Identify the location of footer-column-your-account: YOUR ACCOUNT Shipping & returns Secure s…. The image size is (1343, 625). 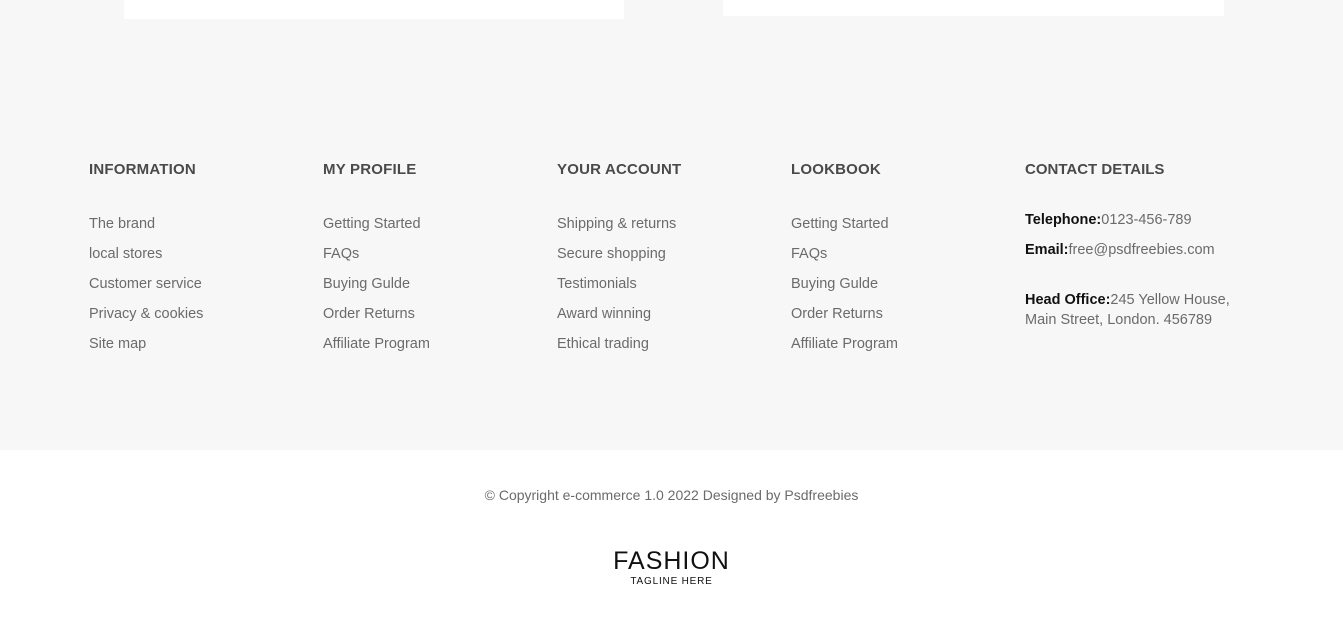
(619, 262).